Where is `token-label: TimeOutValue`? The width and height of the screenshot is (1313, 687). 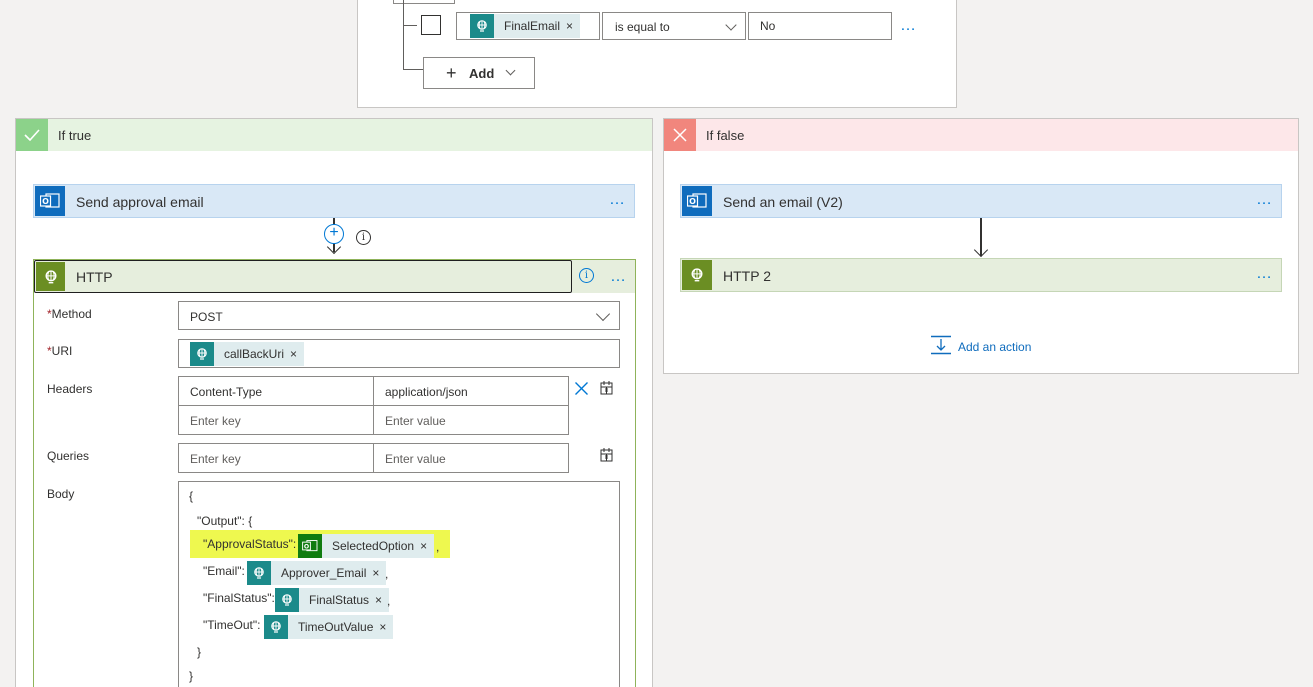 token-label: TimeOutValue is located at coordinates (336, 627).